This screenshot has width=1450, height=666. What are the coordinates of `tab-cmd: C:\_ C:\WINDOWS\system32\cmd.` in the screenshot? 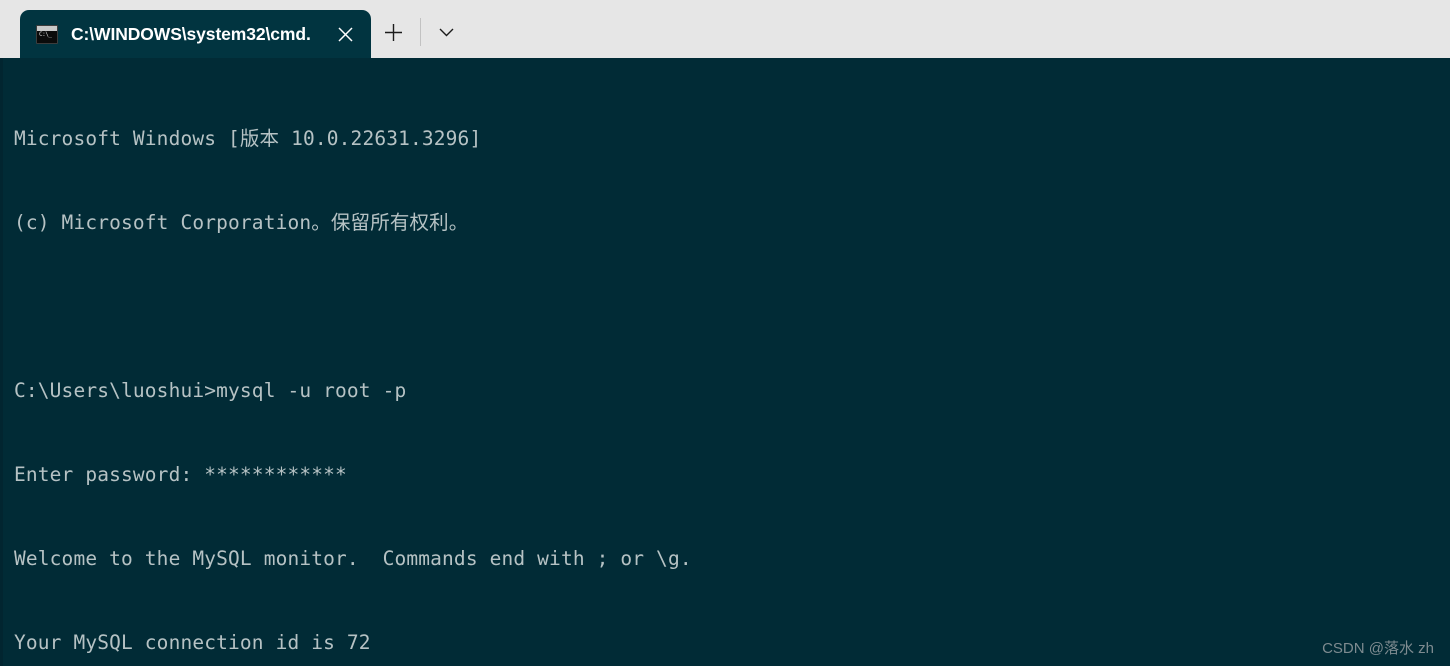 It's located at (195, 34).